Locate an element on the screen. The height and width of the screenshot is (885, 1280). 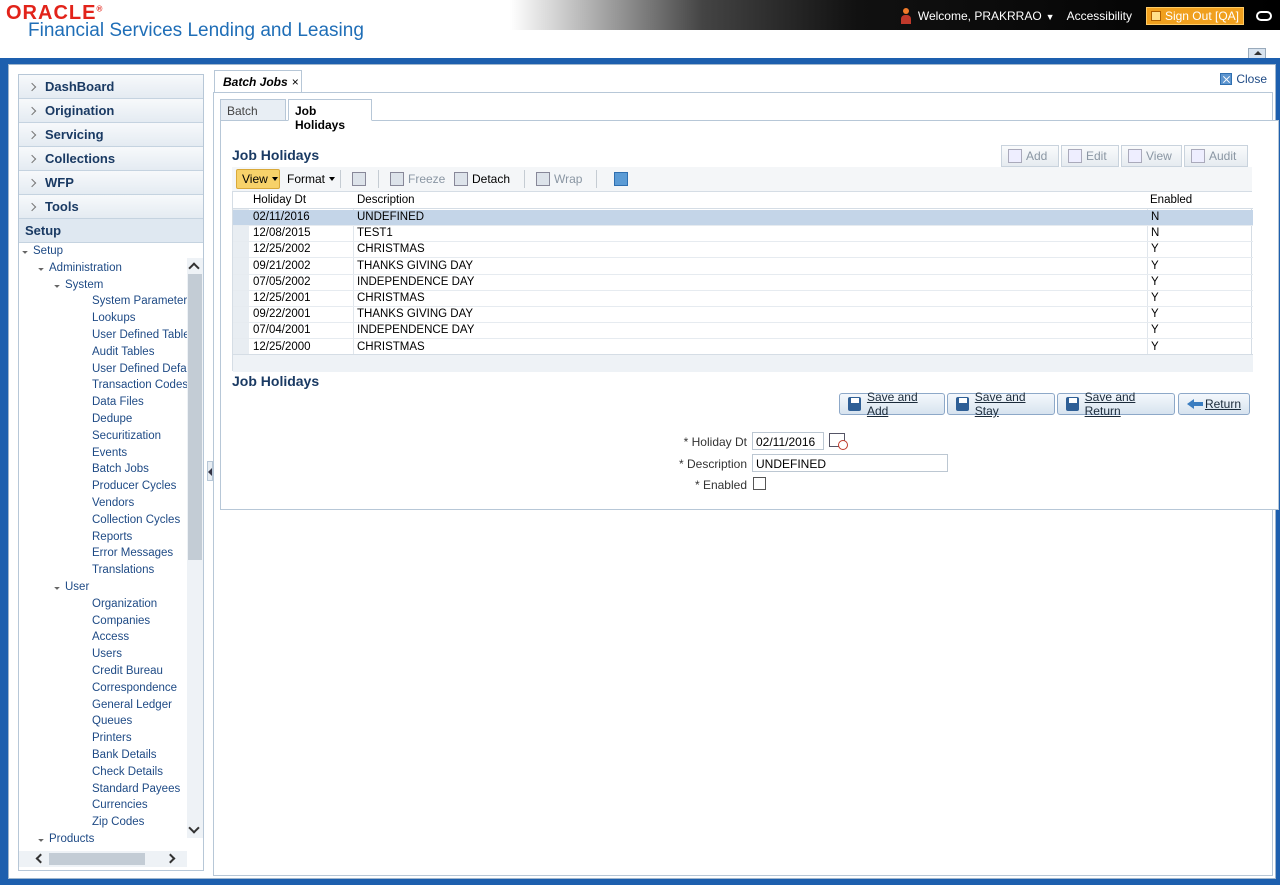
tree-node-administration: Administration is located at coordinates (80, 268).